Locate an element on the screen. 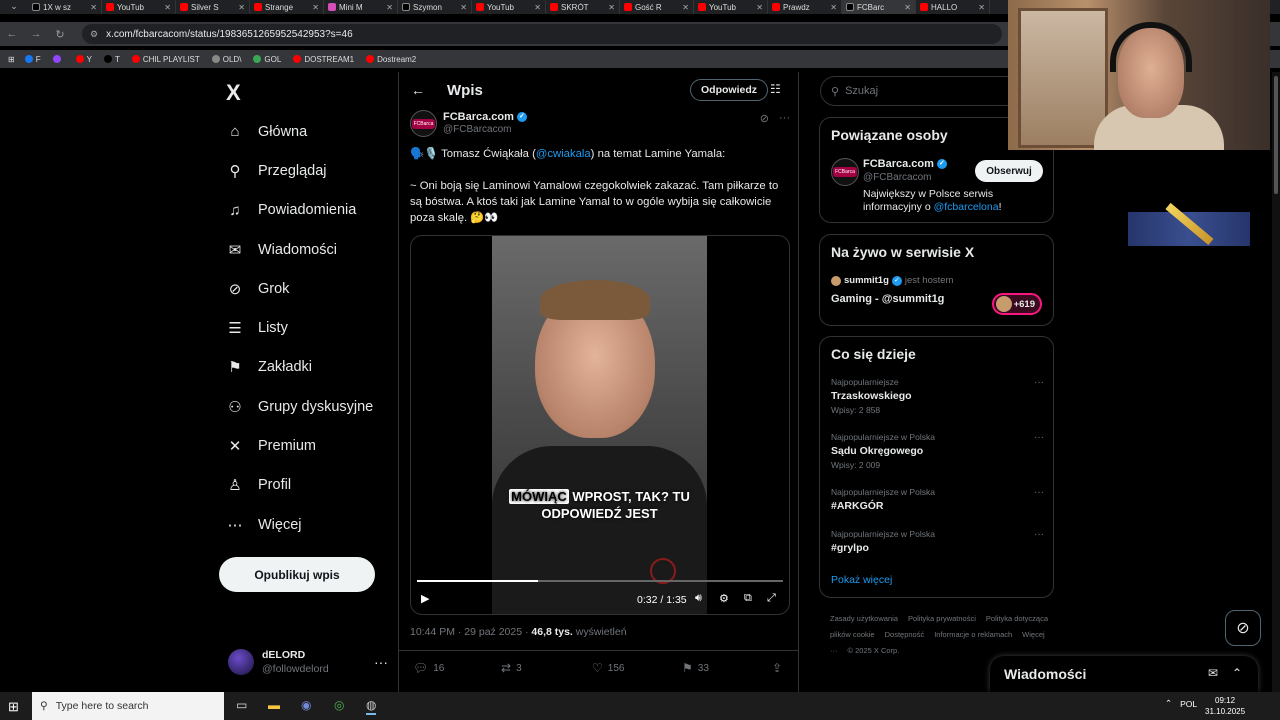 The height and width of the screenshot is (720, 1280). expand-up-icon: ⌃ is located at coordinates (1237, 673).